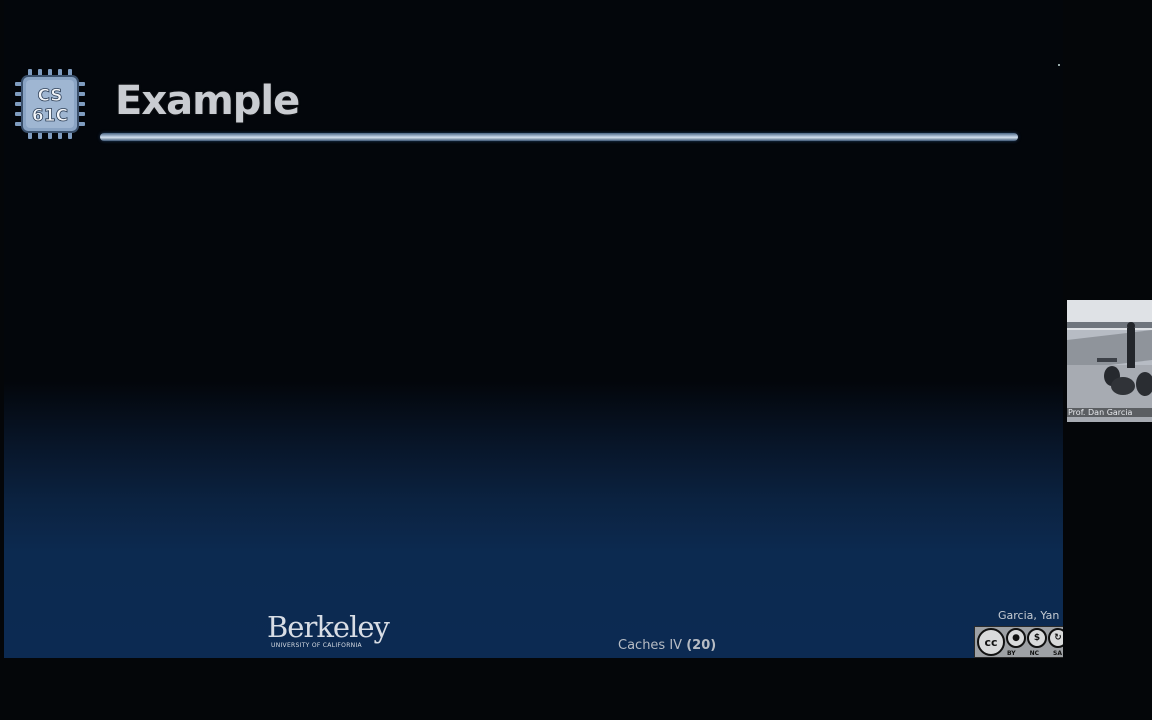 Image resolution: width=1152 pixels, height=720 pixels. Describe the element at coordinates (1016, 638) in the screenshot. I see `by-icon: ●` at that location.